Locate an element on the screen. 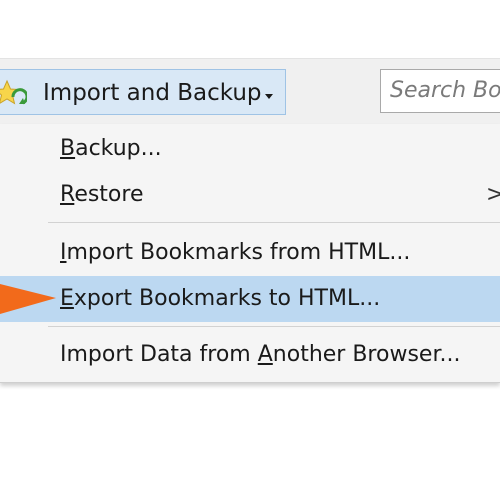 The width and height of the screenshot is (500, 500). menu-item-label: Restore is located at coordinates (102, 194).